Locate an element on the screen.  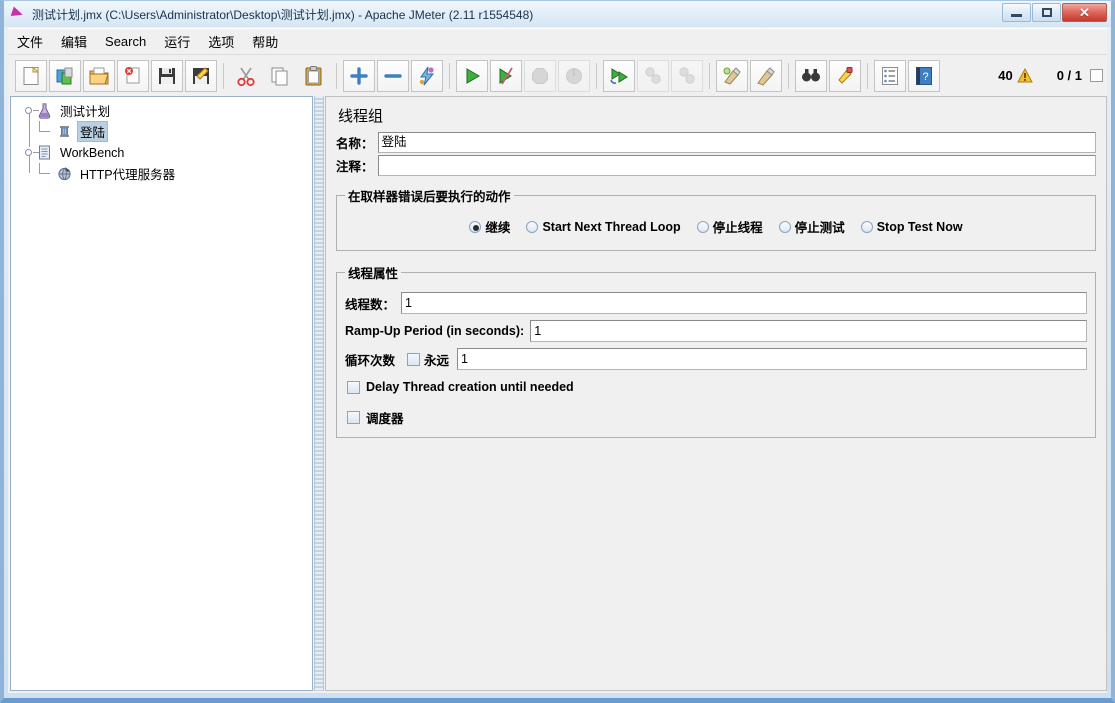
stop-icon is located at coordinates (540, 75).